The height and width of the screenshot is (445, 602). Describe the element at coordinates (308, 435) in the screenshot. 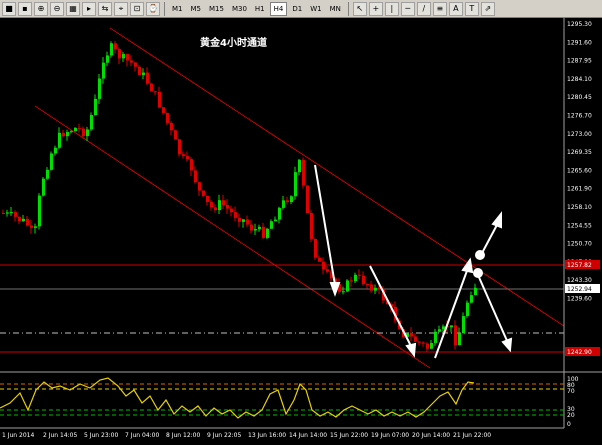

I see `time-label: 14 Jun 14:00` at that location.